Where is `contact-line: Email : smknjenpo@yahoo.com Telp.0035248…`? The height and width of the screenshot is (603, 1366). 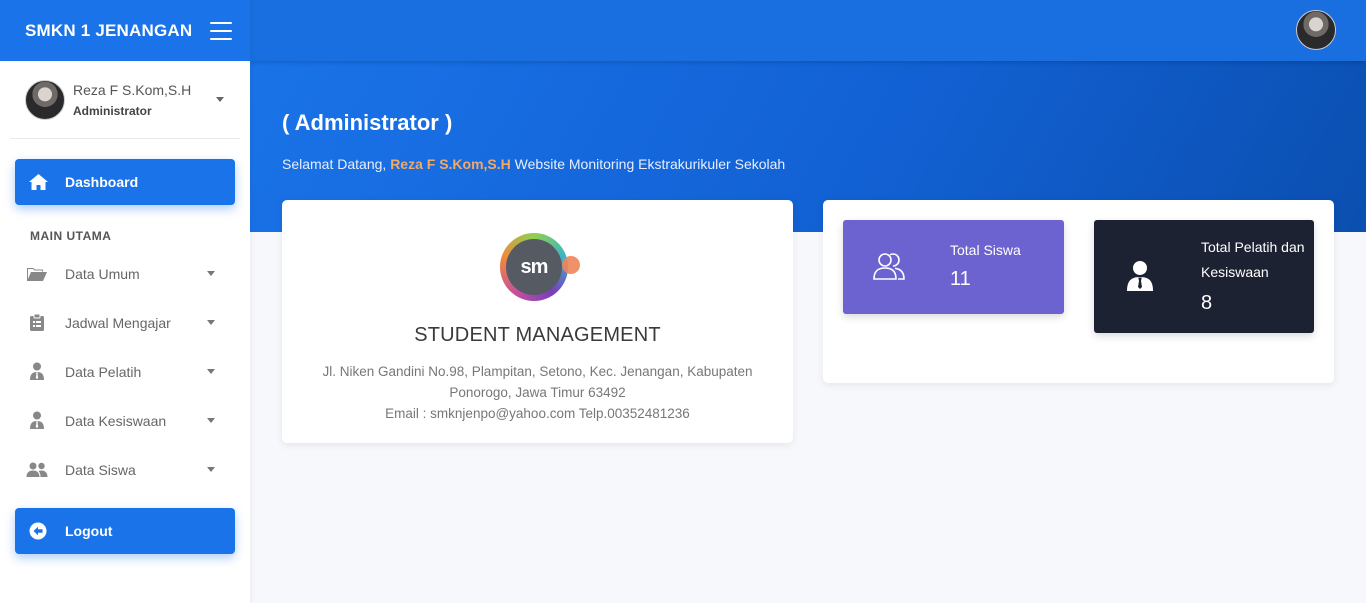
contact-line: Email : smknjenpo@yahoo.com Telp.0035248… is located at coordinates (537, 413).